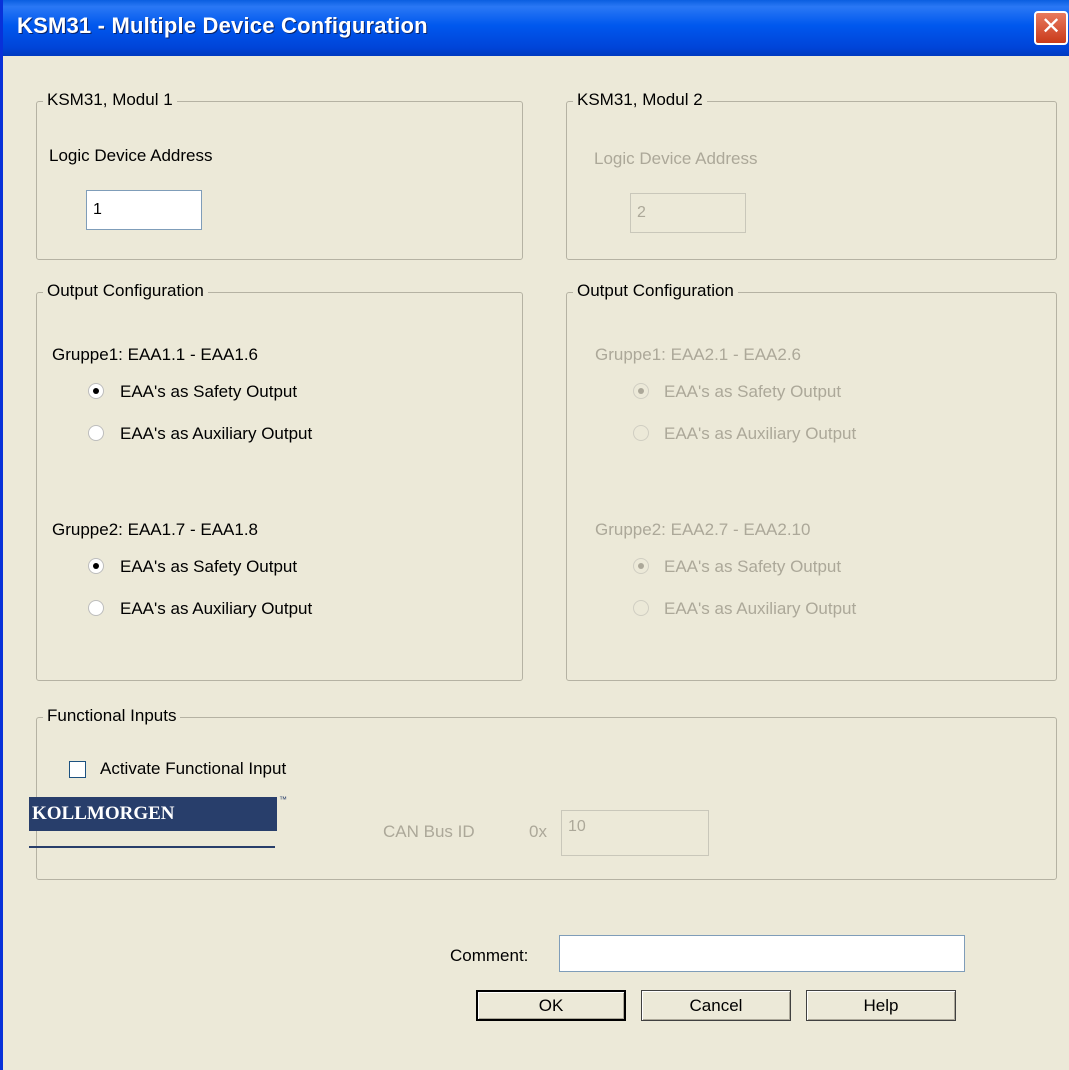 The image size is (1069, 1070). I want to click on module1-group1-safety-label: EAA's as Safety Output, so click(209, 391).